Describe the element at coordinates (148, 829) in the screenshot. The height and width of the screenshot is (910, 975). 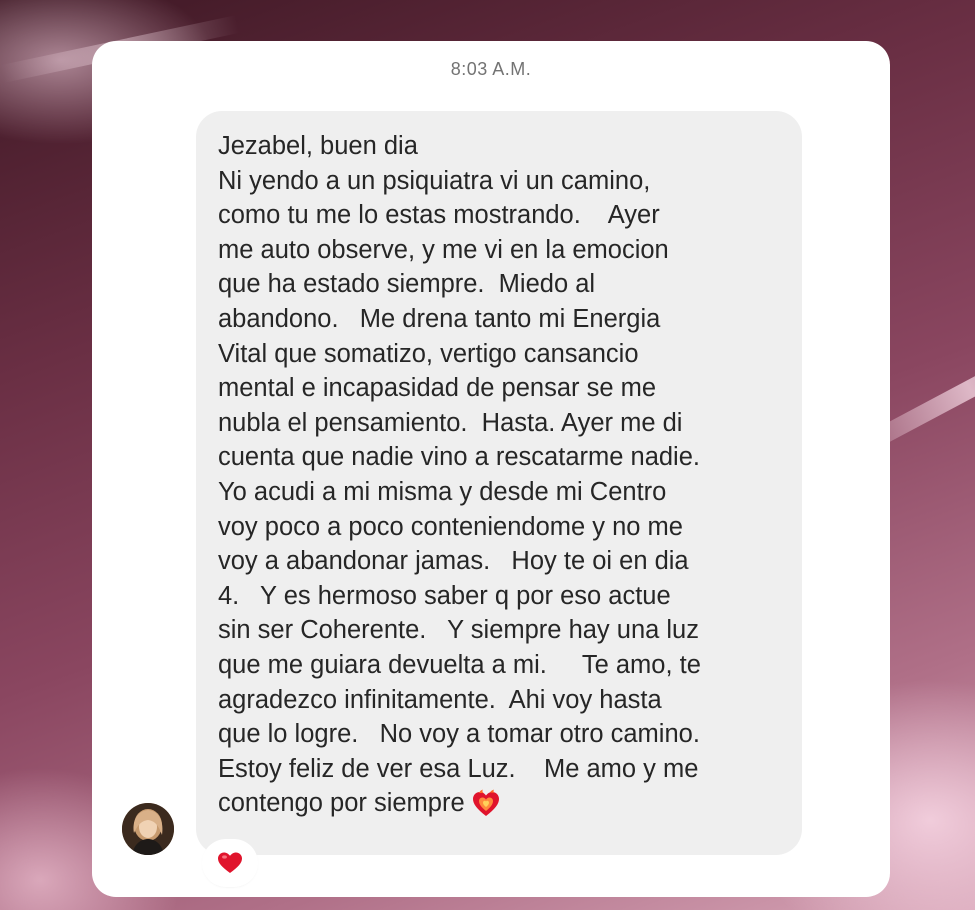
I see `avatar` at that location.